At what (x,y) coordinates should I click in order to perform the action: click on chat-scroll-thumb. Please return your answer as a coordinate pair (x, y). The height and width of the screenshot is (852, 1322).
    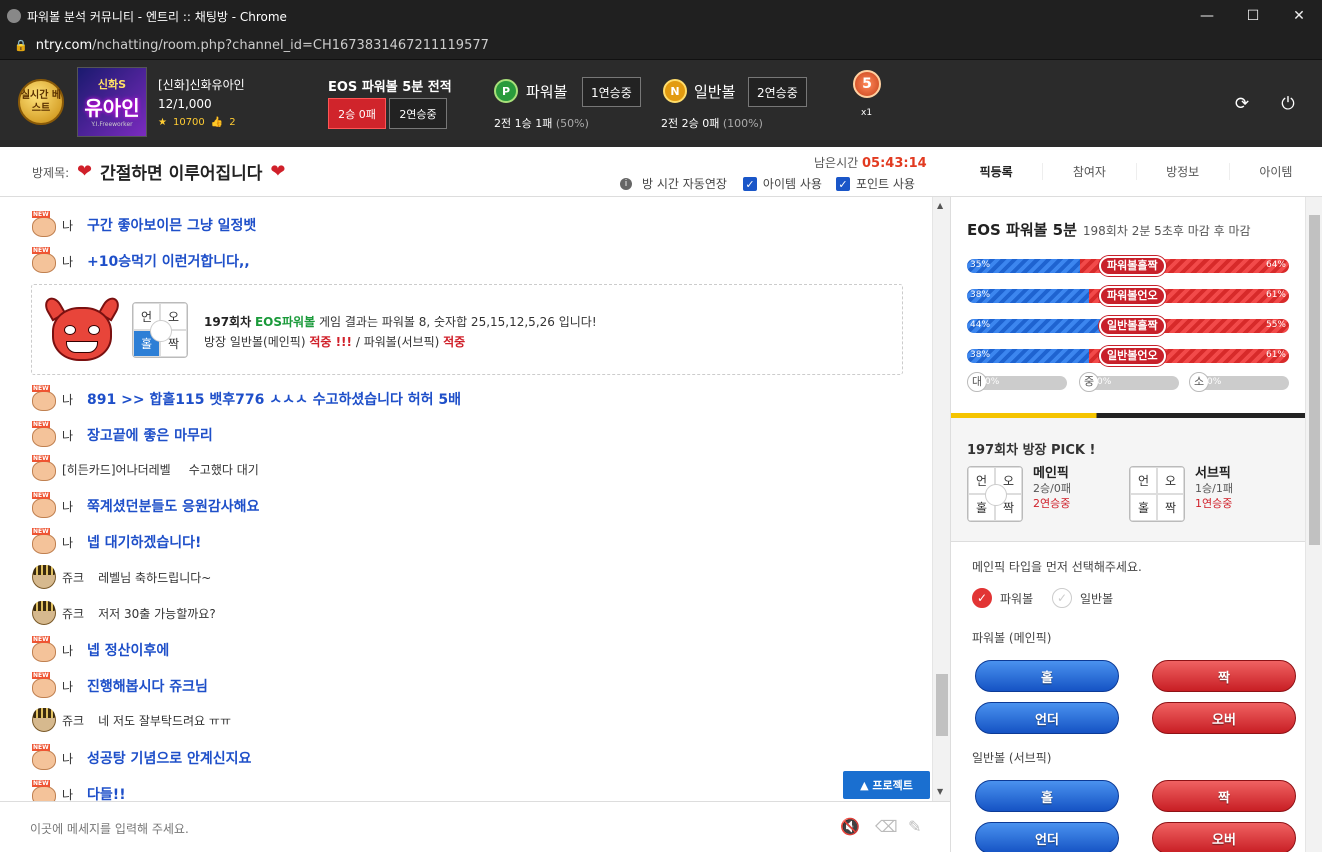
    Looking at the image, I should click on (942, 705).